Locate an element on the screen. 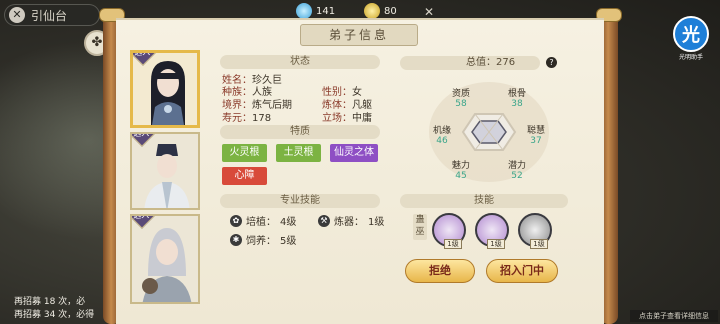 This screenshot has width=720, height=324. gold-coin-value: 80 is located at coordinates (390, 11).